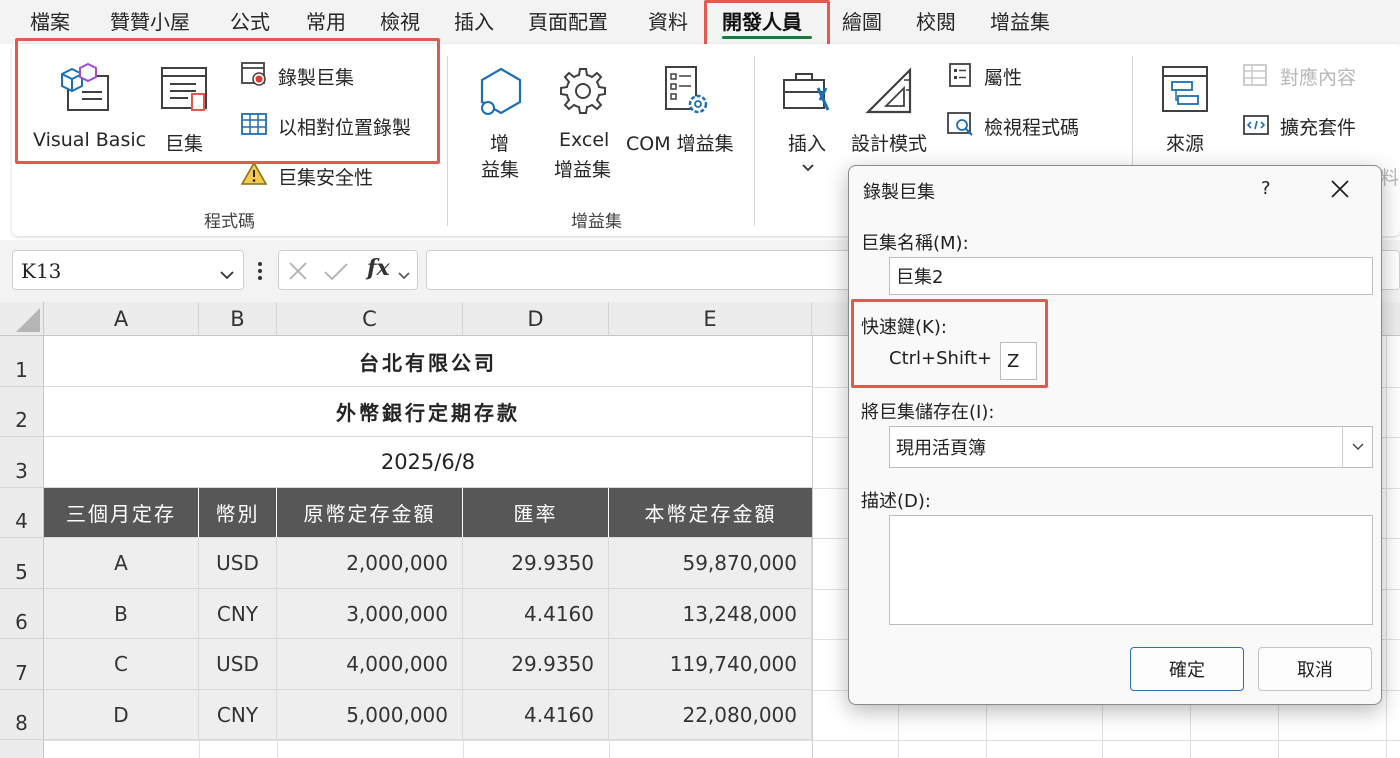 The height and width of the screenshot is (758, 1400). I want to click on name-box-value: K13, so click(41, 271).